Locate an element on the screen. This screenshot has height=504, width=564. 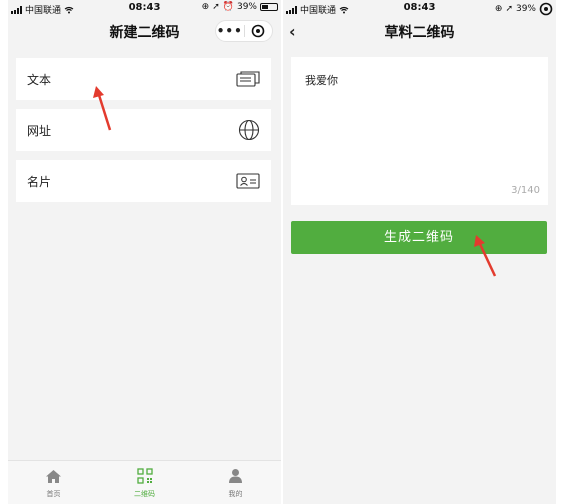
char-counter: 3/140 is located at coordinates (525, 190).